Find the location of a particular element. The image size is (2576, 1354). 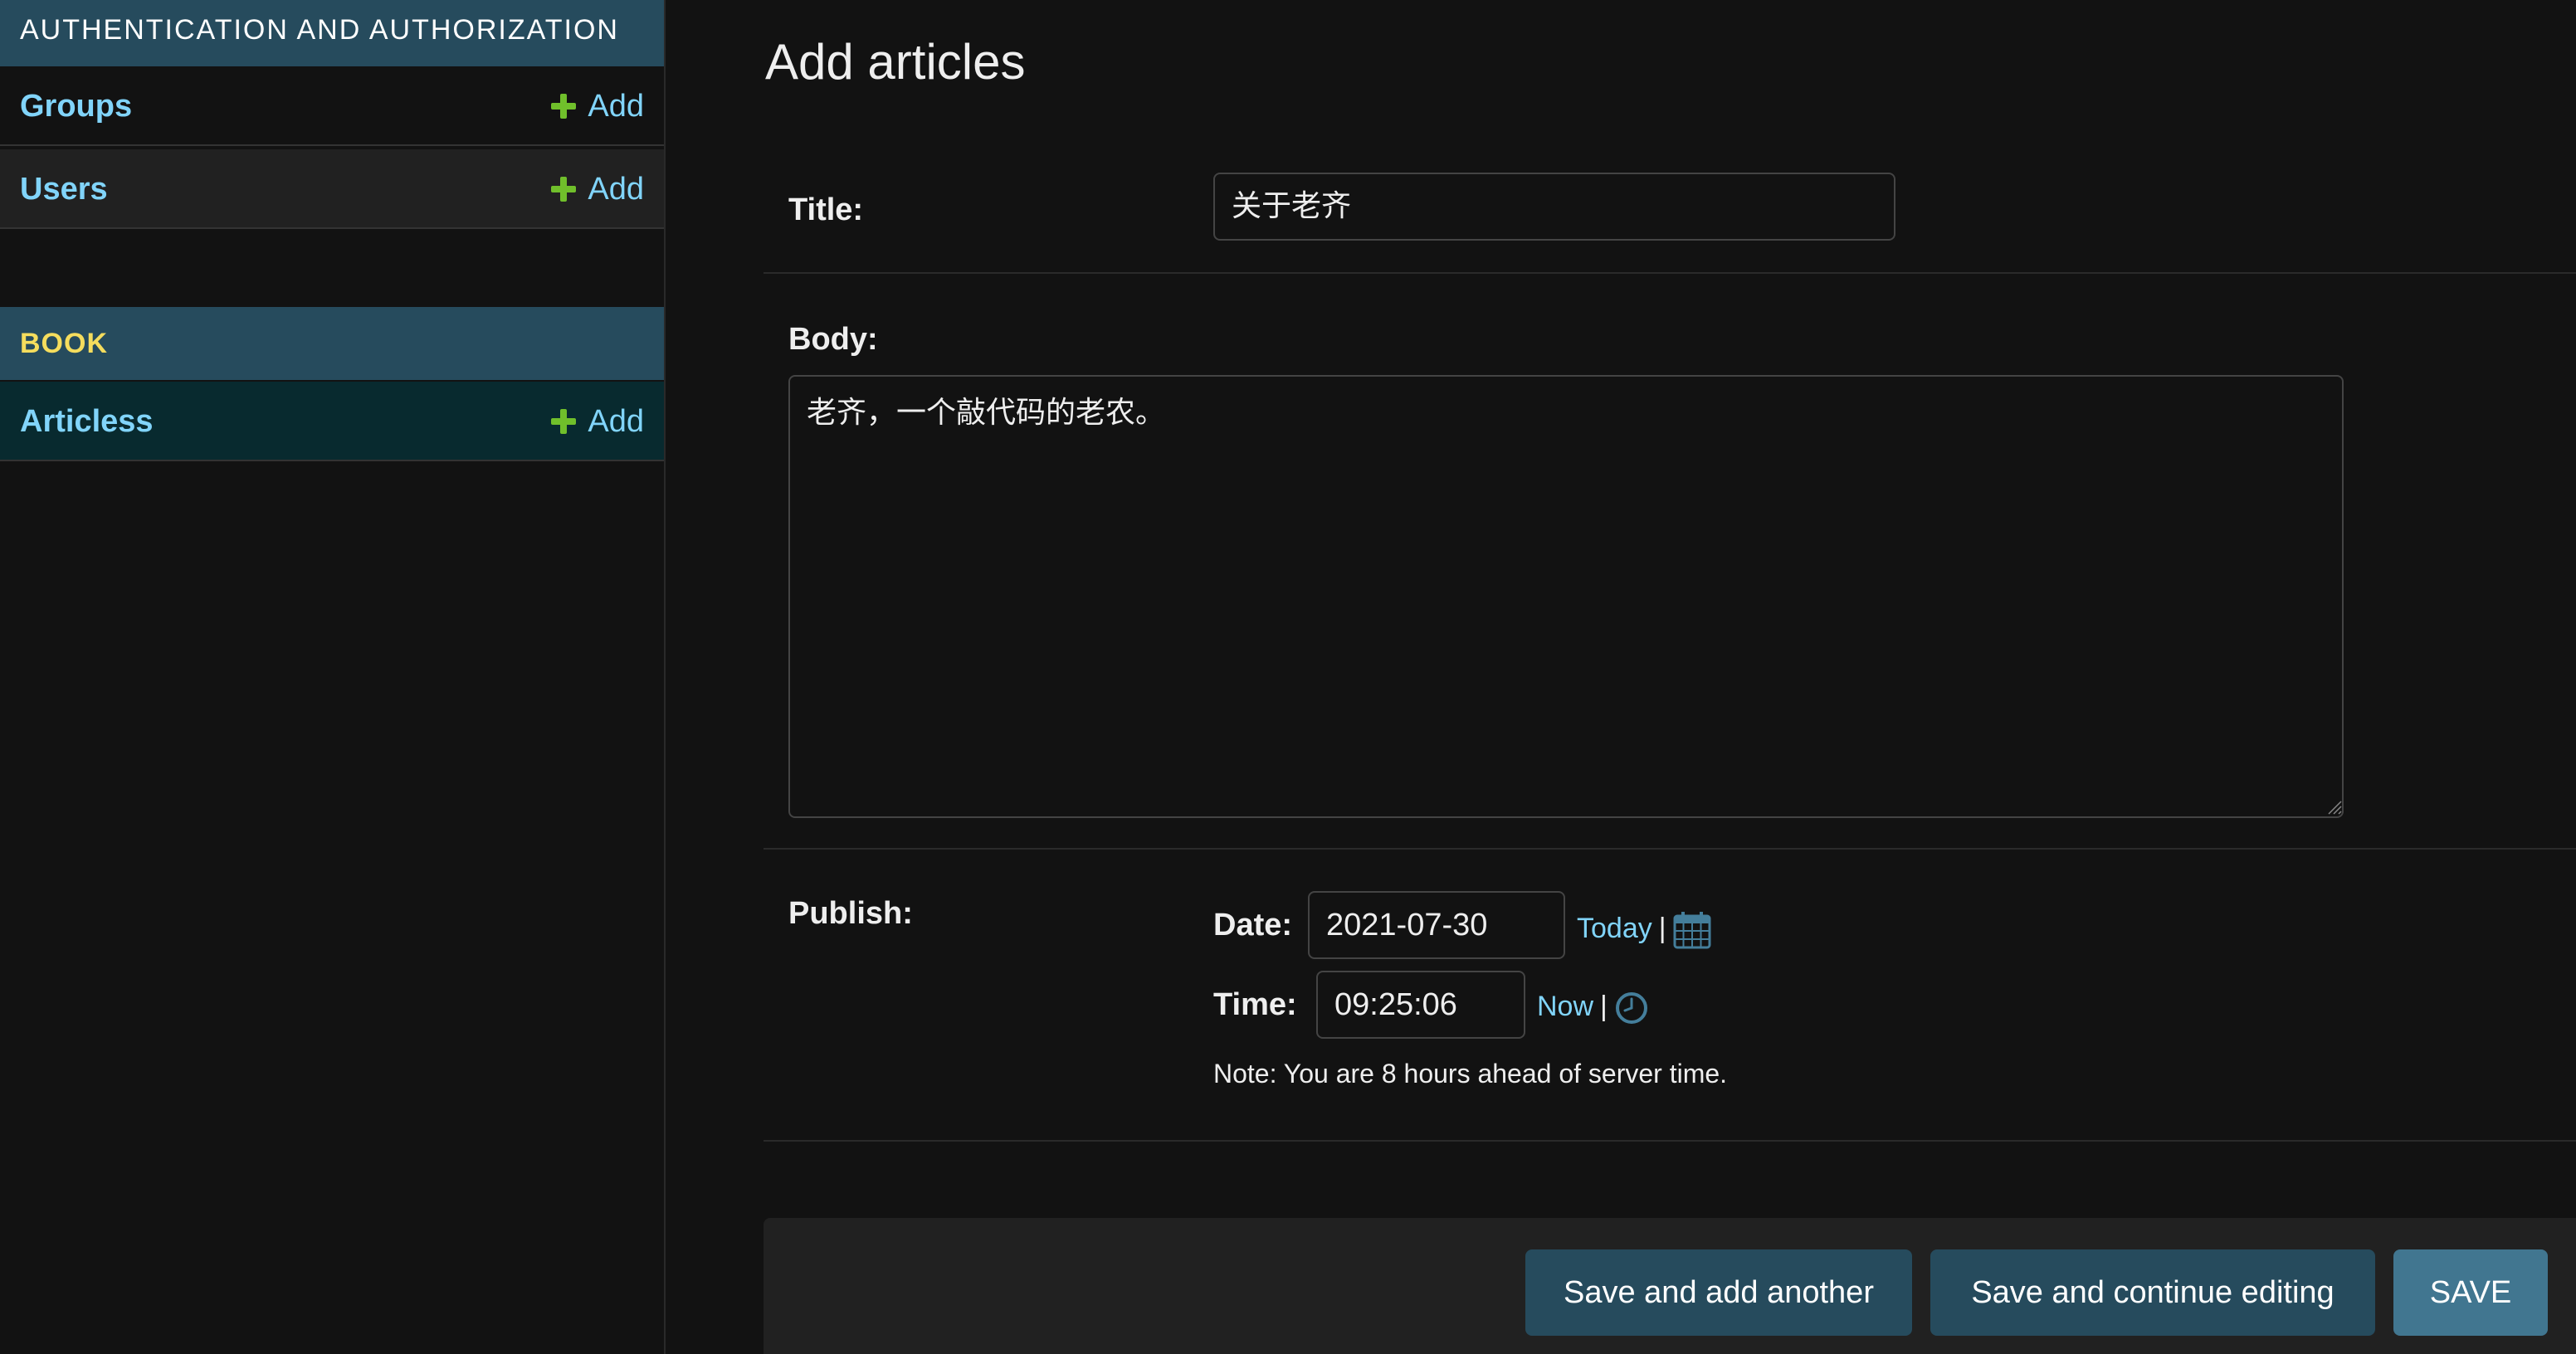

sidebar-item-groups-link: Groups is located at coordinates (76, 106).